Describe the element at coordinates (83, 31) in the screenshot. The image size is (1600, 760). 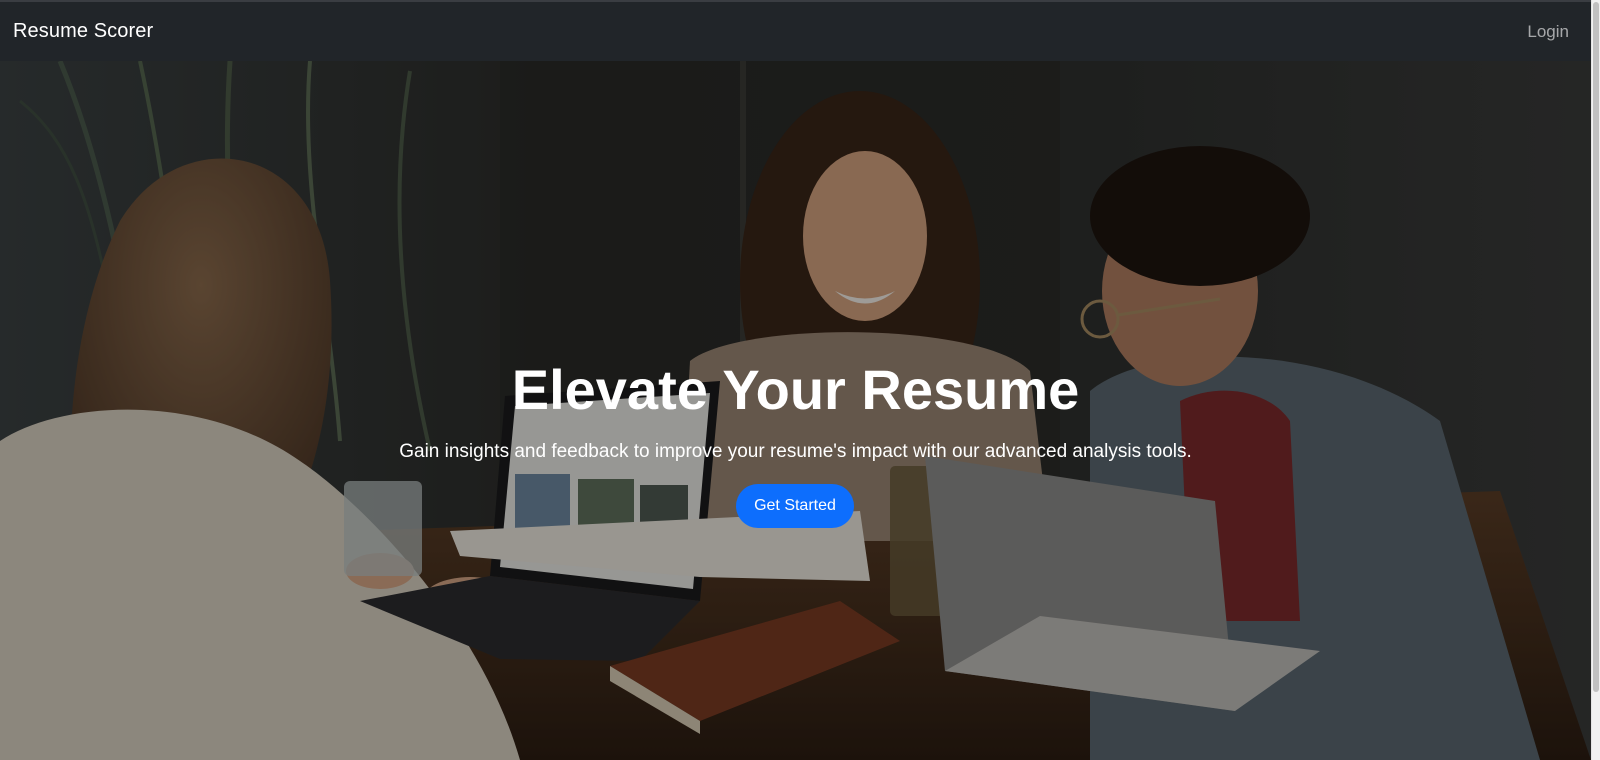
I see `brand-link: Resume Scorer` at that location.